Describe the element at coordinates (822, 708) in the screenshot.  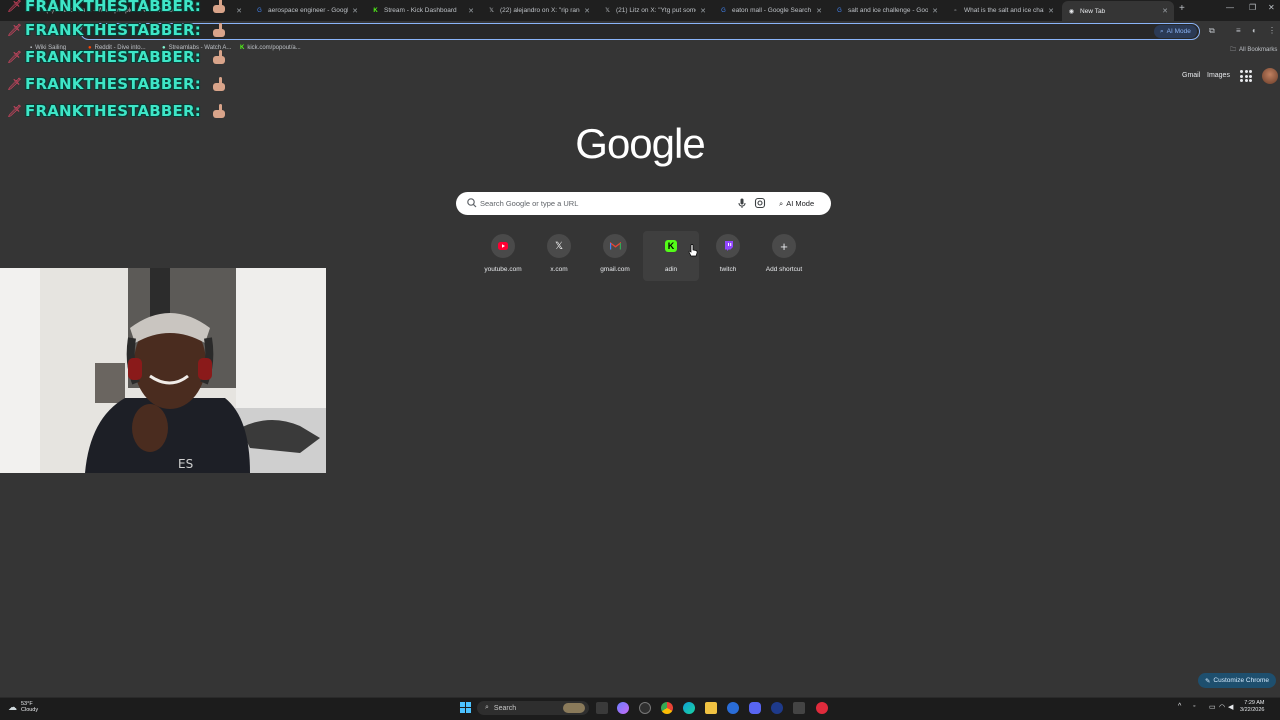
I see `obs-icon` at that location.